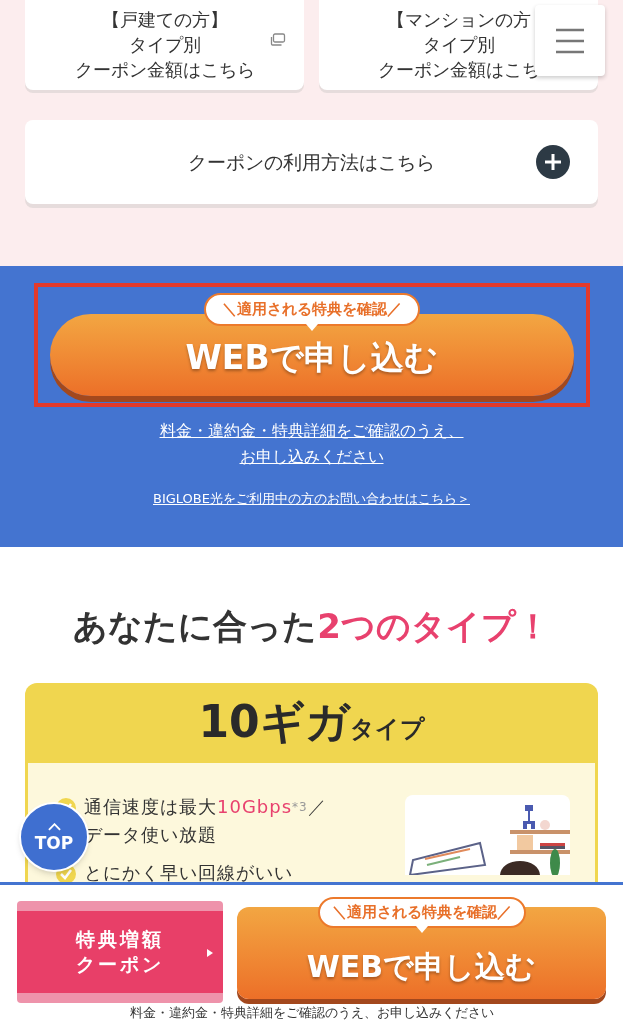  Describe the element at coordinates (311, 626) in the screenshot. I see `section-heading: あなたに合った2つのタイプ！` at that location.